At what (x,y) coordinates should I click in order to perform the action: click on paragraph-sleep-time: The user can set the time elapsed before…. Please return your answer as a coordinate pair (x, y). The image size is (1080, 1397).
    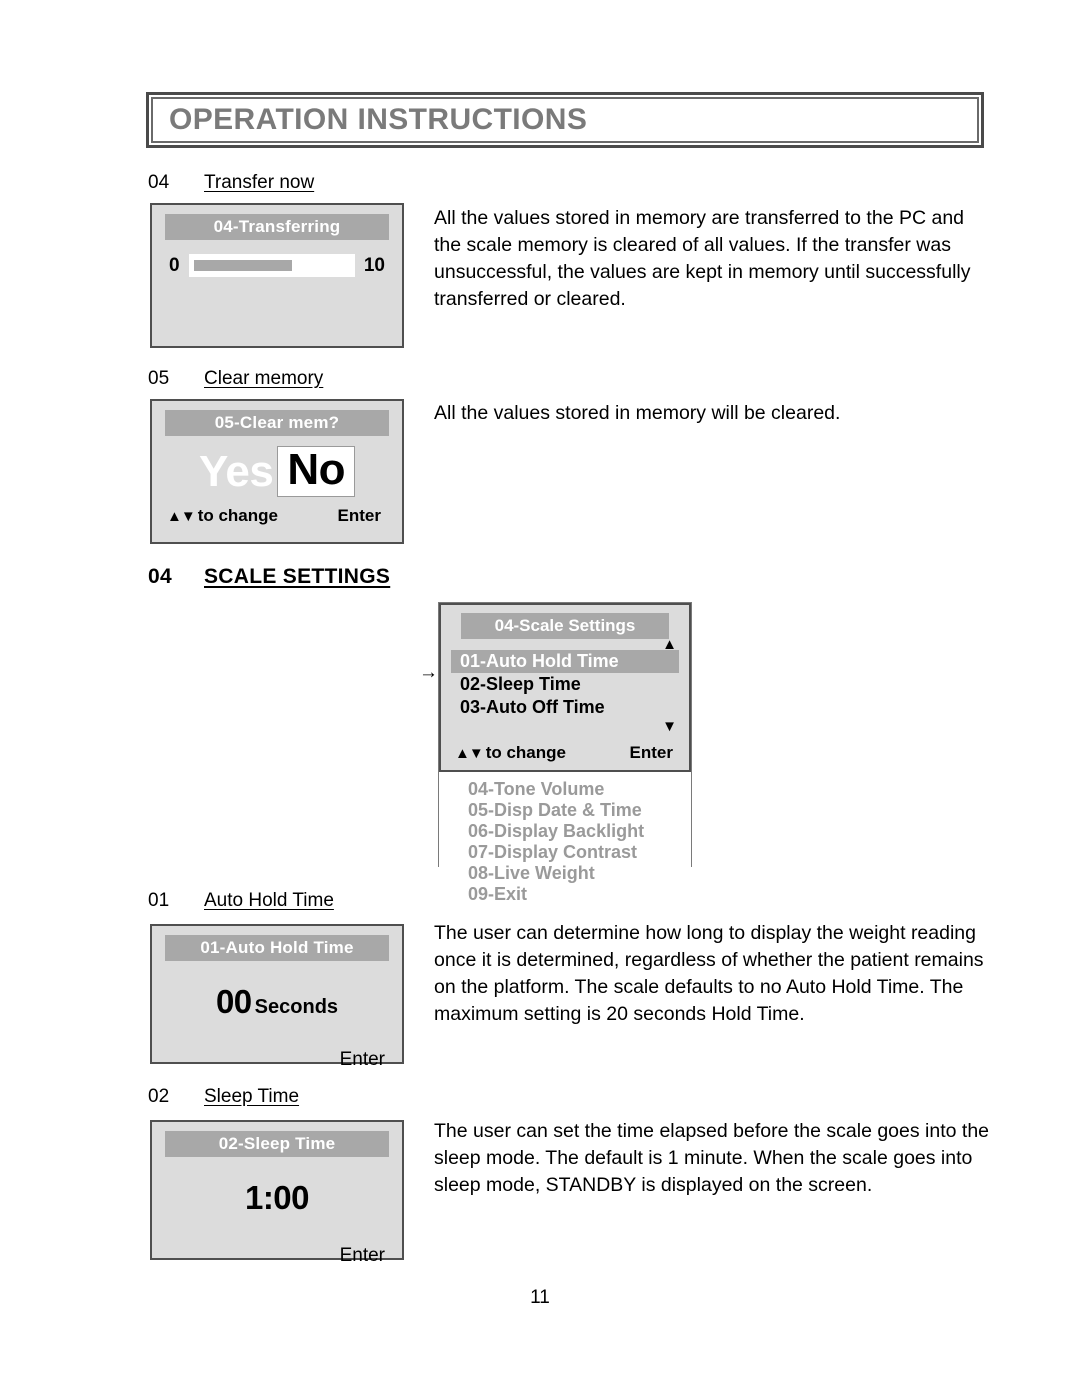
    Looking at the image, I should click on (712, 1158).